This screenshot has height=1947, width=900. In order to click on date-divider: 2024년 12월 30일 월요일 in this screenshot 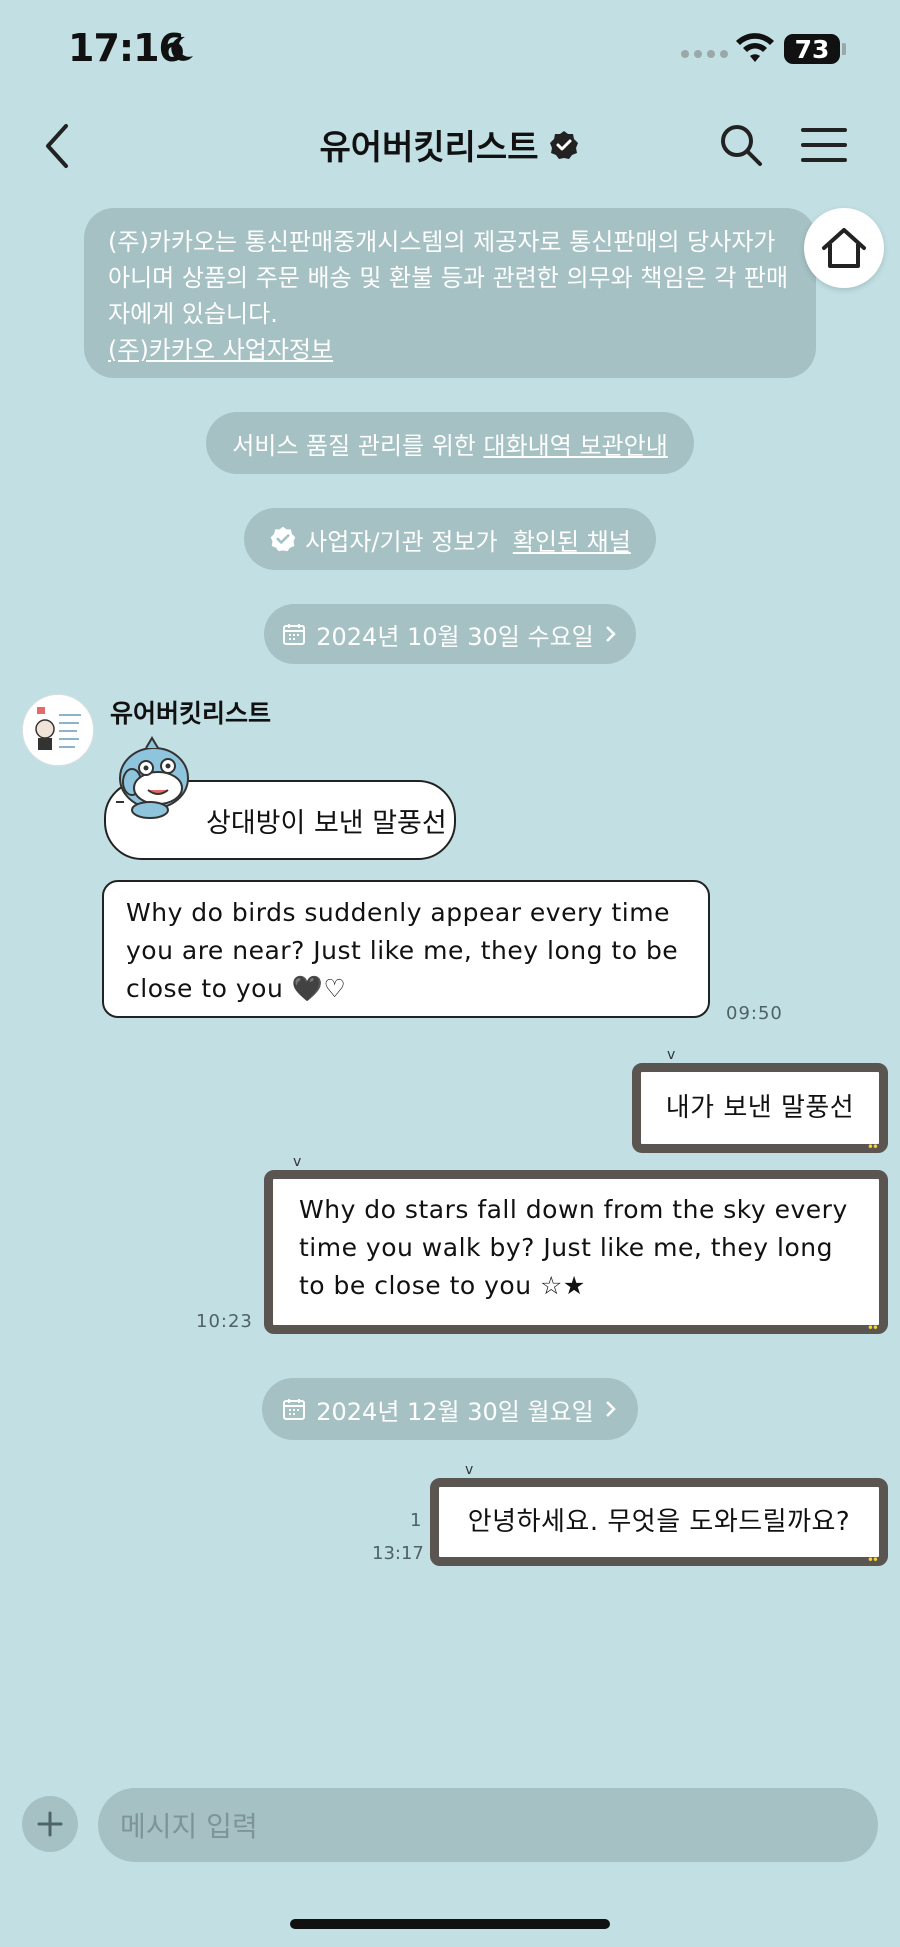, I will do `click(450, 1409)`.